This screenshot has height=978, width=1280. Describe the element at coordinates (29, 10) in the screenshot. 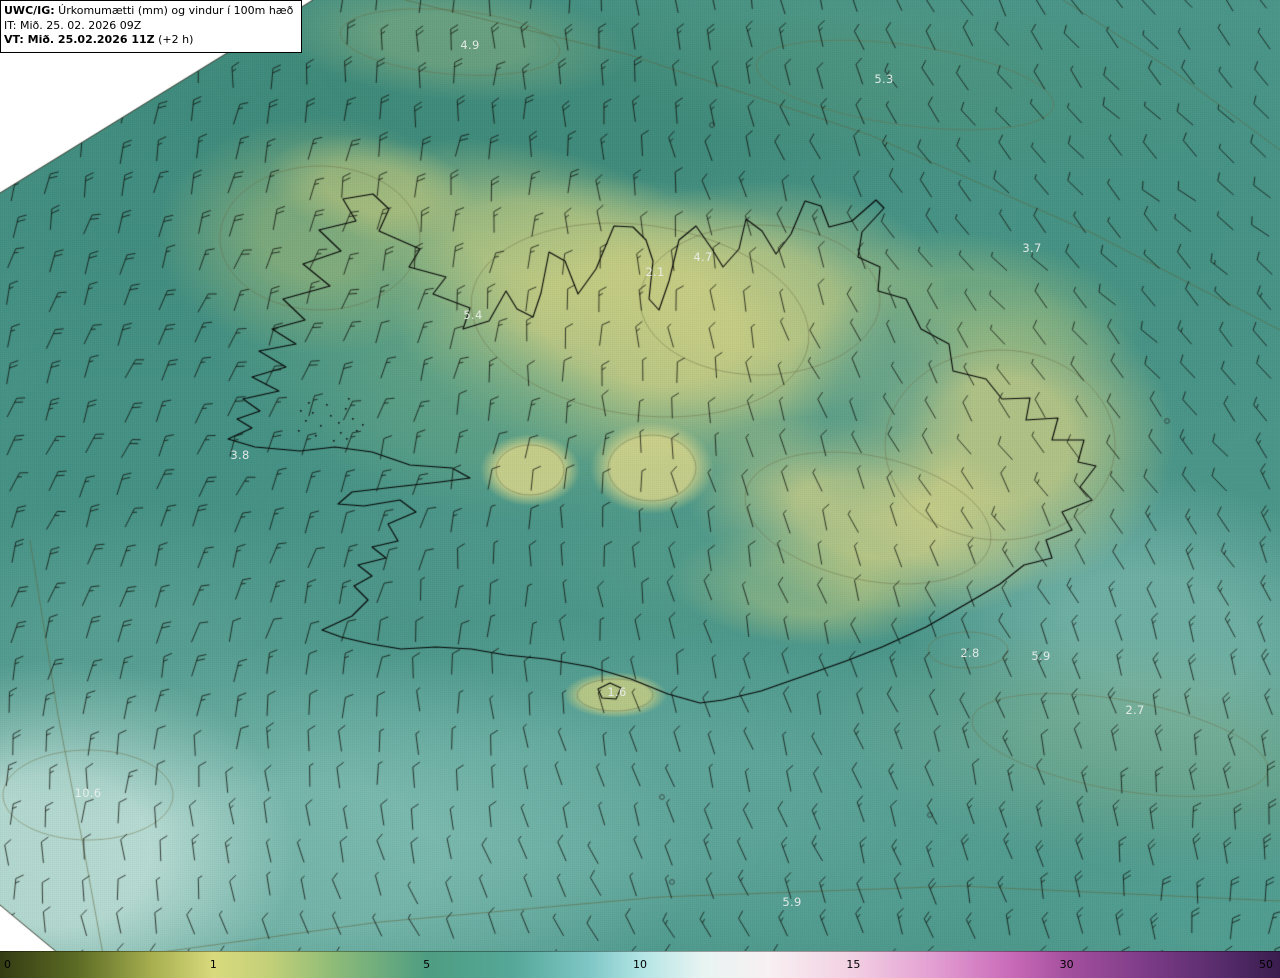

I see `model-id-label: UWC/IG:` at that location.